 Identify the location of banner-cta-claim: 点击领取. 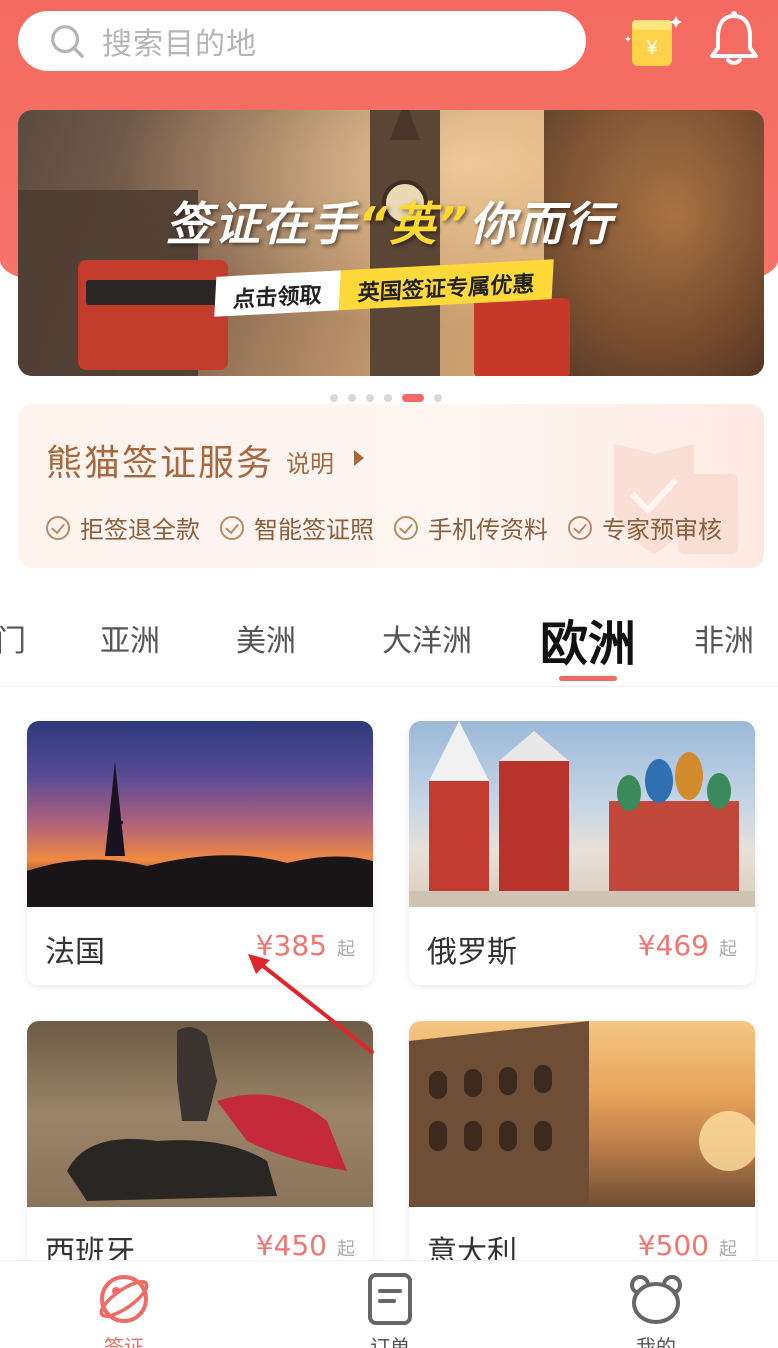
(277, 293).